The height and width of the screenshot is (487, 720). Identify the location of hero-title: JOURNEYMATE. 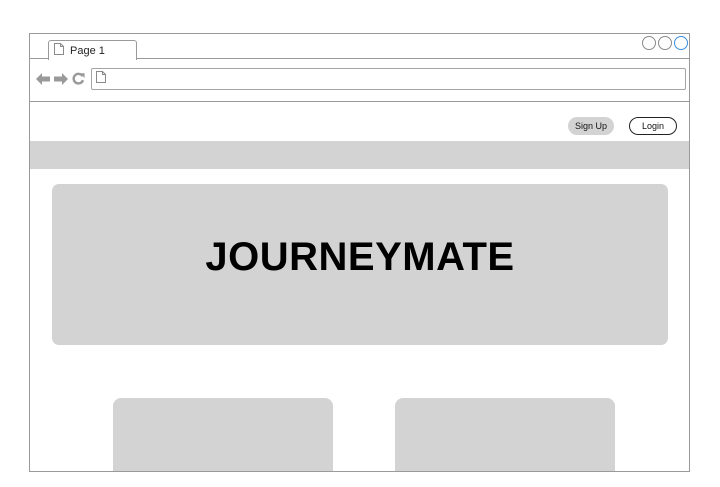
(360, 256).